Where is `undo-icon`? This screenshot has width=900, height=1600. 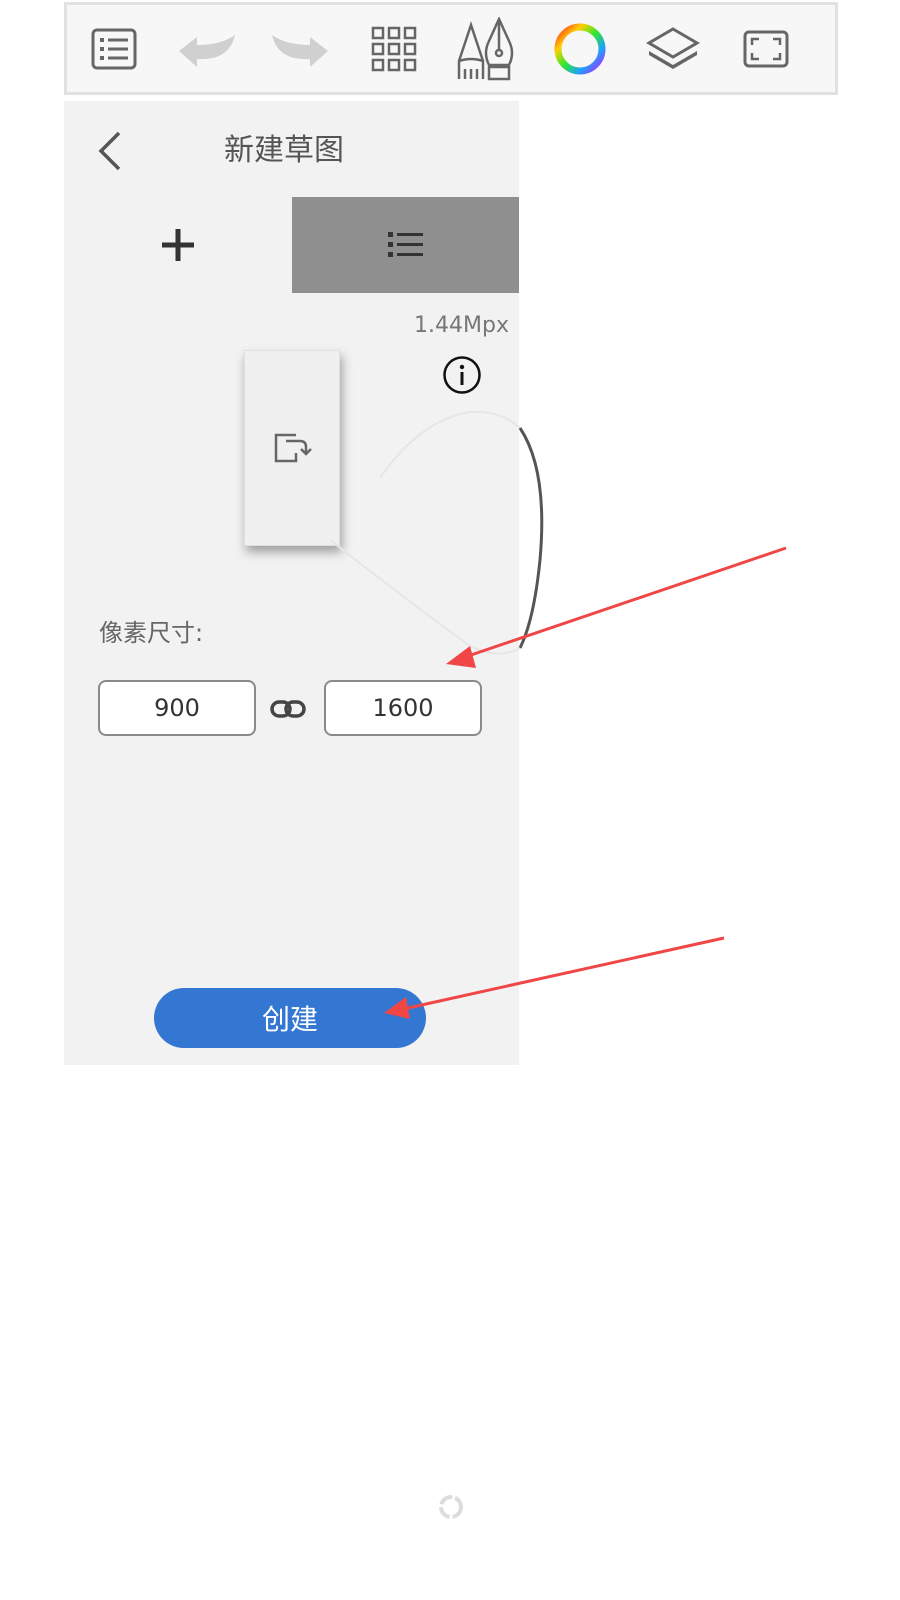
undo-icon is located at coordinates (207, 49).